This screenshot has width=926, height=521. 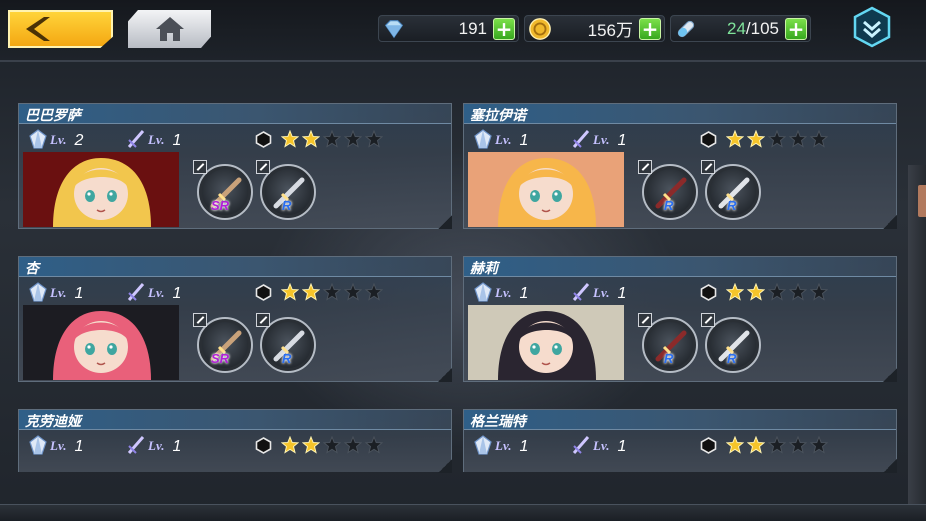 I want to click on character-card: 赫莉 Lv. 1 Lv. 1 R R, so click(x=680, y=319).